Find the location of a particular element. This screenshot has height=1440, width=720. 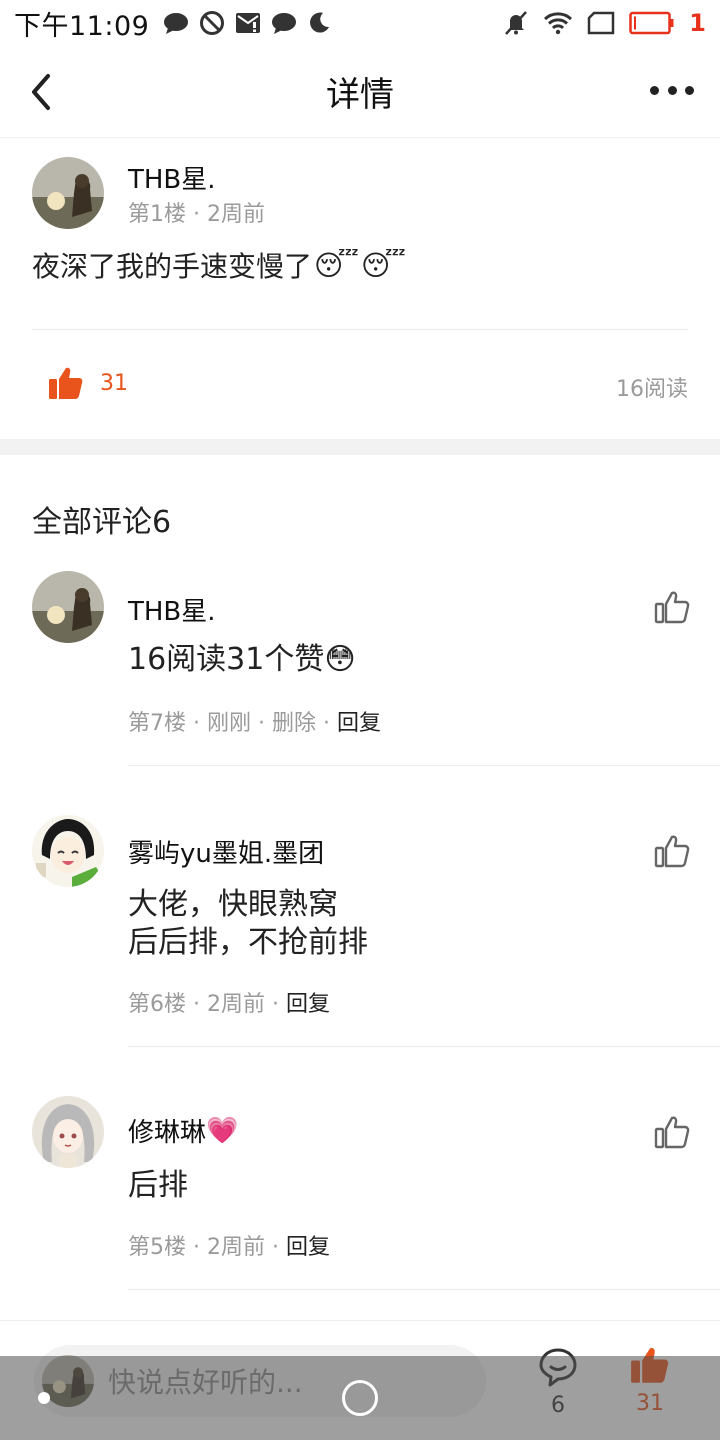

battery-level: 1 is located at coordinates (697, 23).